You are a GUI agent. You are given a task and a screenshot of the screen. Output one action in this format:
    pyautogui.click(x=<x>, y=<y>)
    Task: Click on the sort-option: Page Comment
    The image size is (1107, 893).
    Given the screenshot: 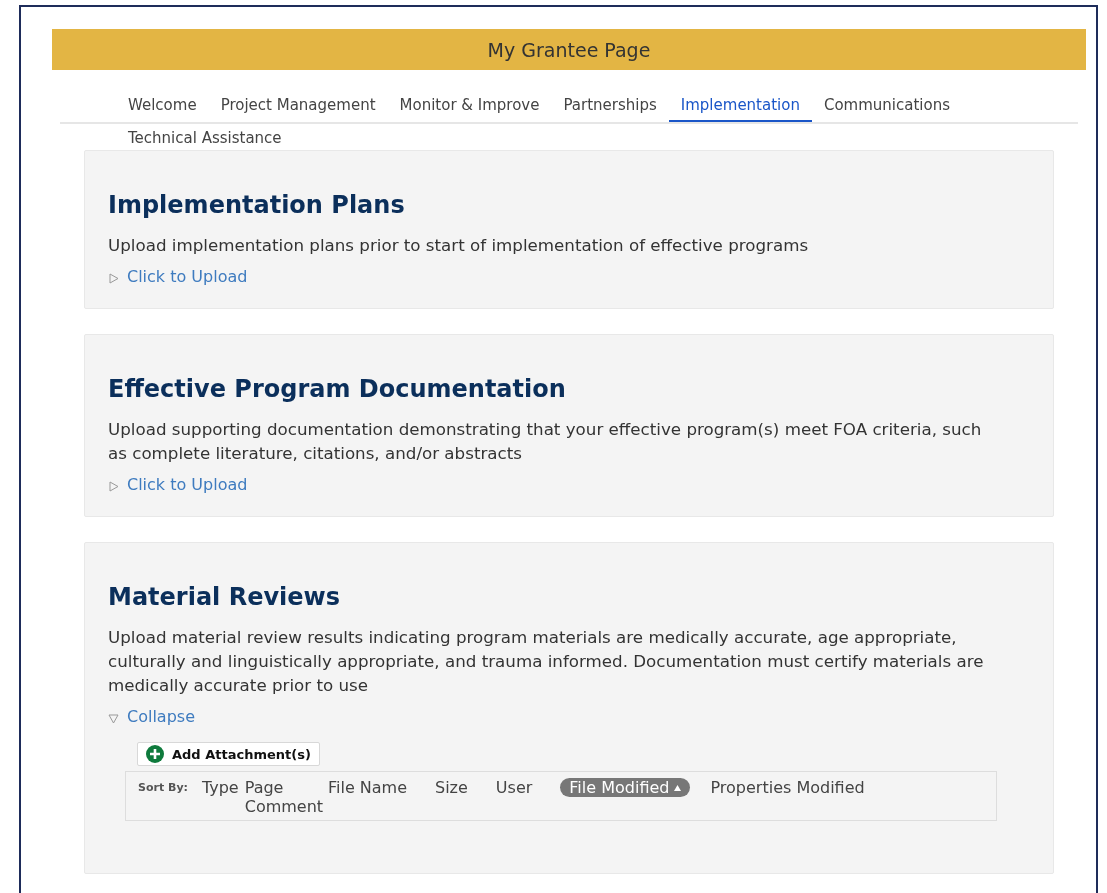 What is the action you would take?
    pyautogui.click(x=284, y=797)
    